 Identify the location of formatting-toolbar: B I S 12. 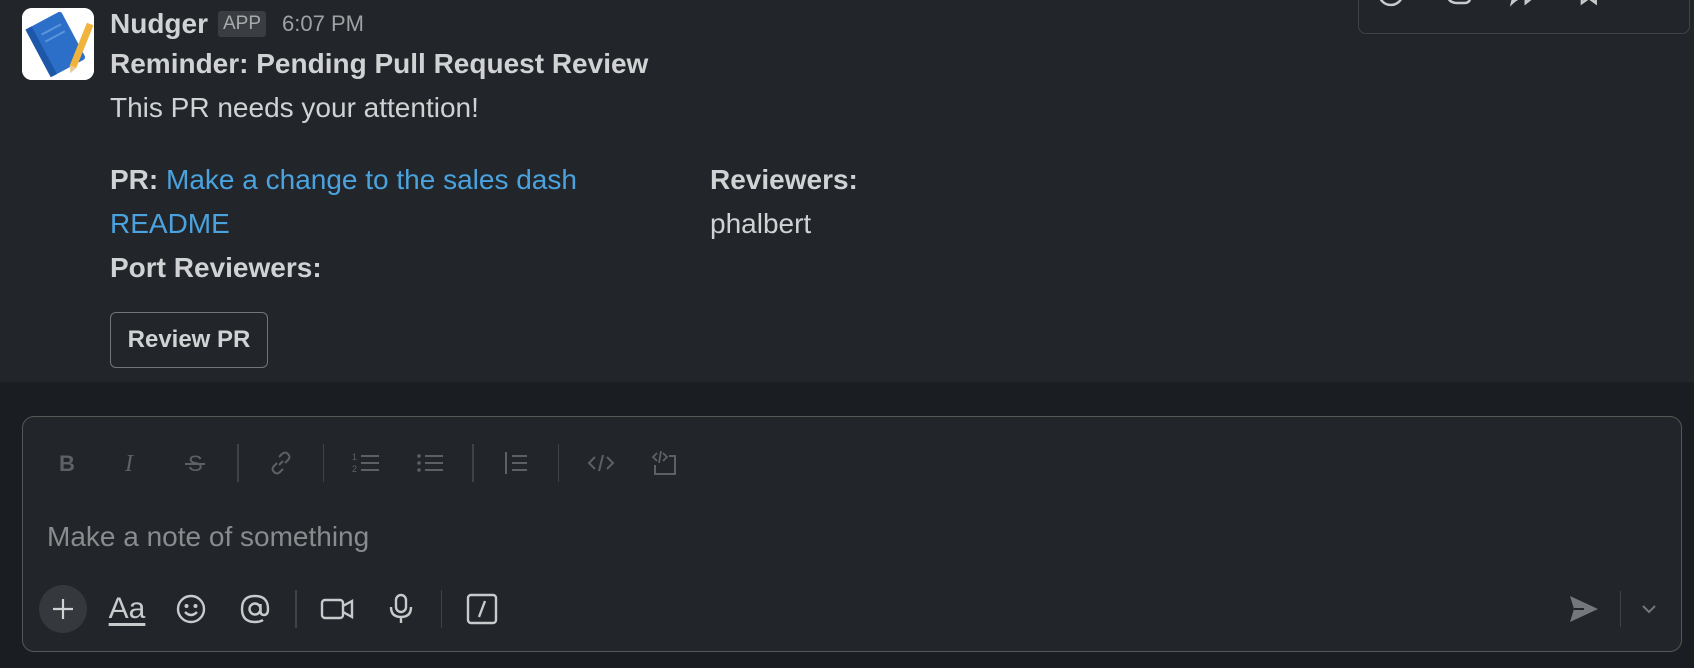
(376, 463).